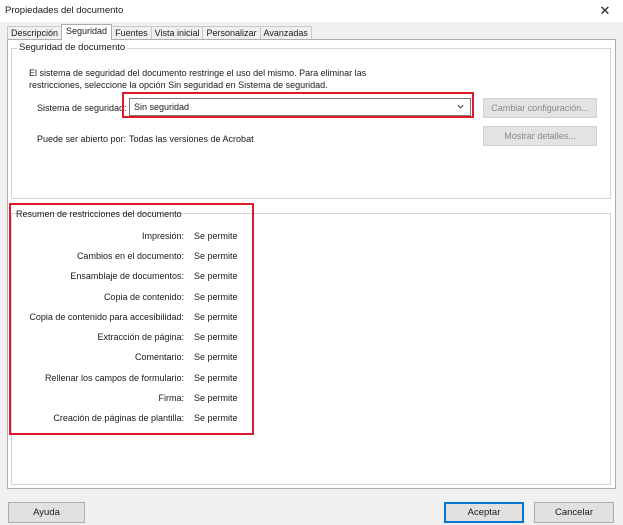 This screenshot has height=525, width=623. What do you see at coordinates (574, 512) in the screenshot?
I see `cancel-button: Cancelar` at bounding box center [574, 512].